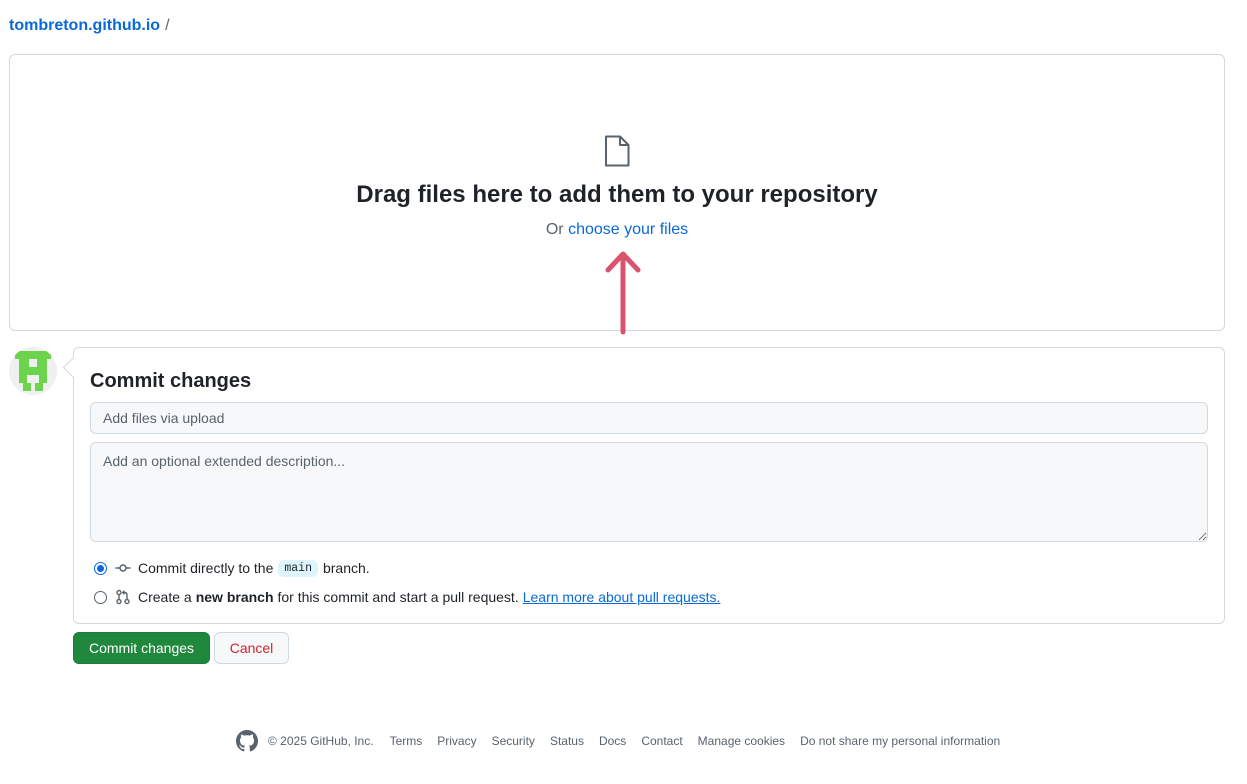 This screenshot has width=1247, height=784. What do you see at coordinates (84, 25) in the screenshot?
I see `repo-link: tombreton.github.io` at bounding box center [84, 25].